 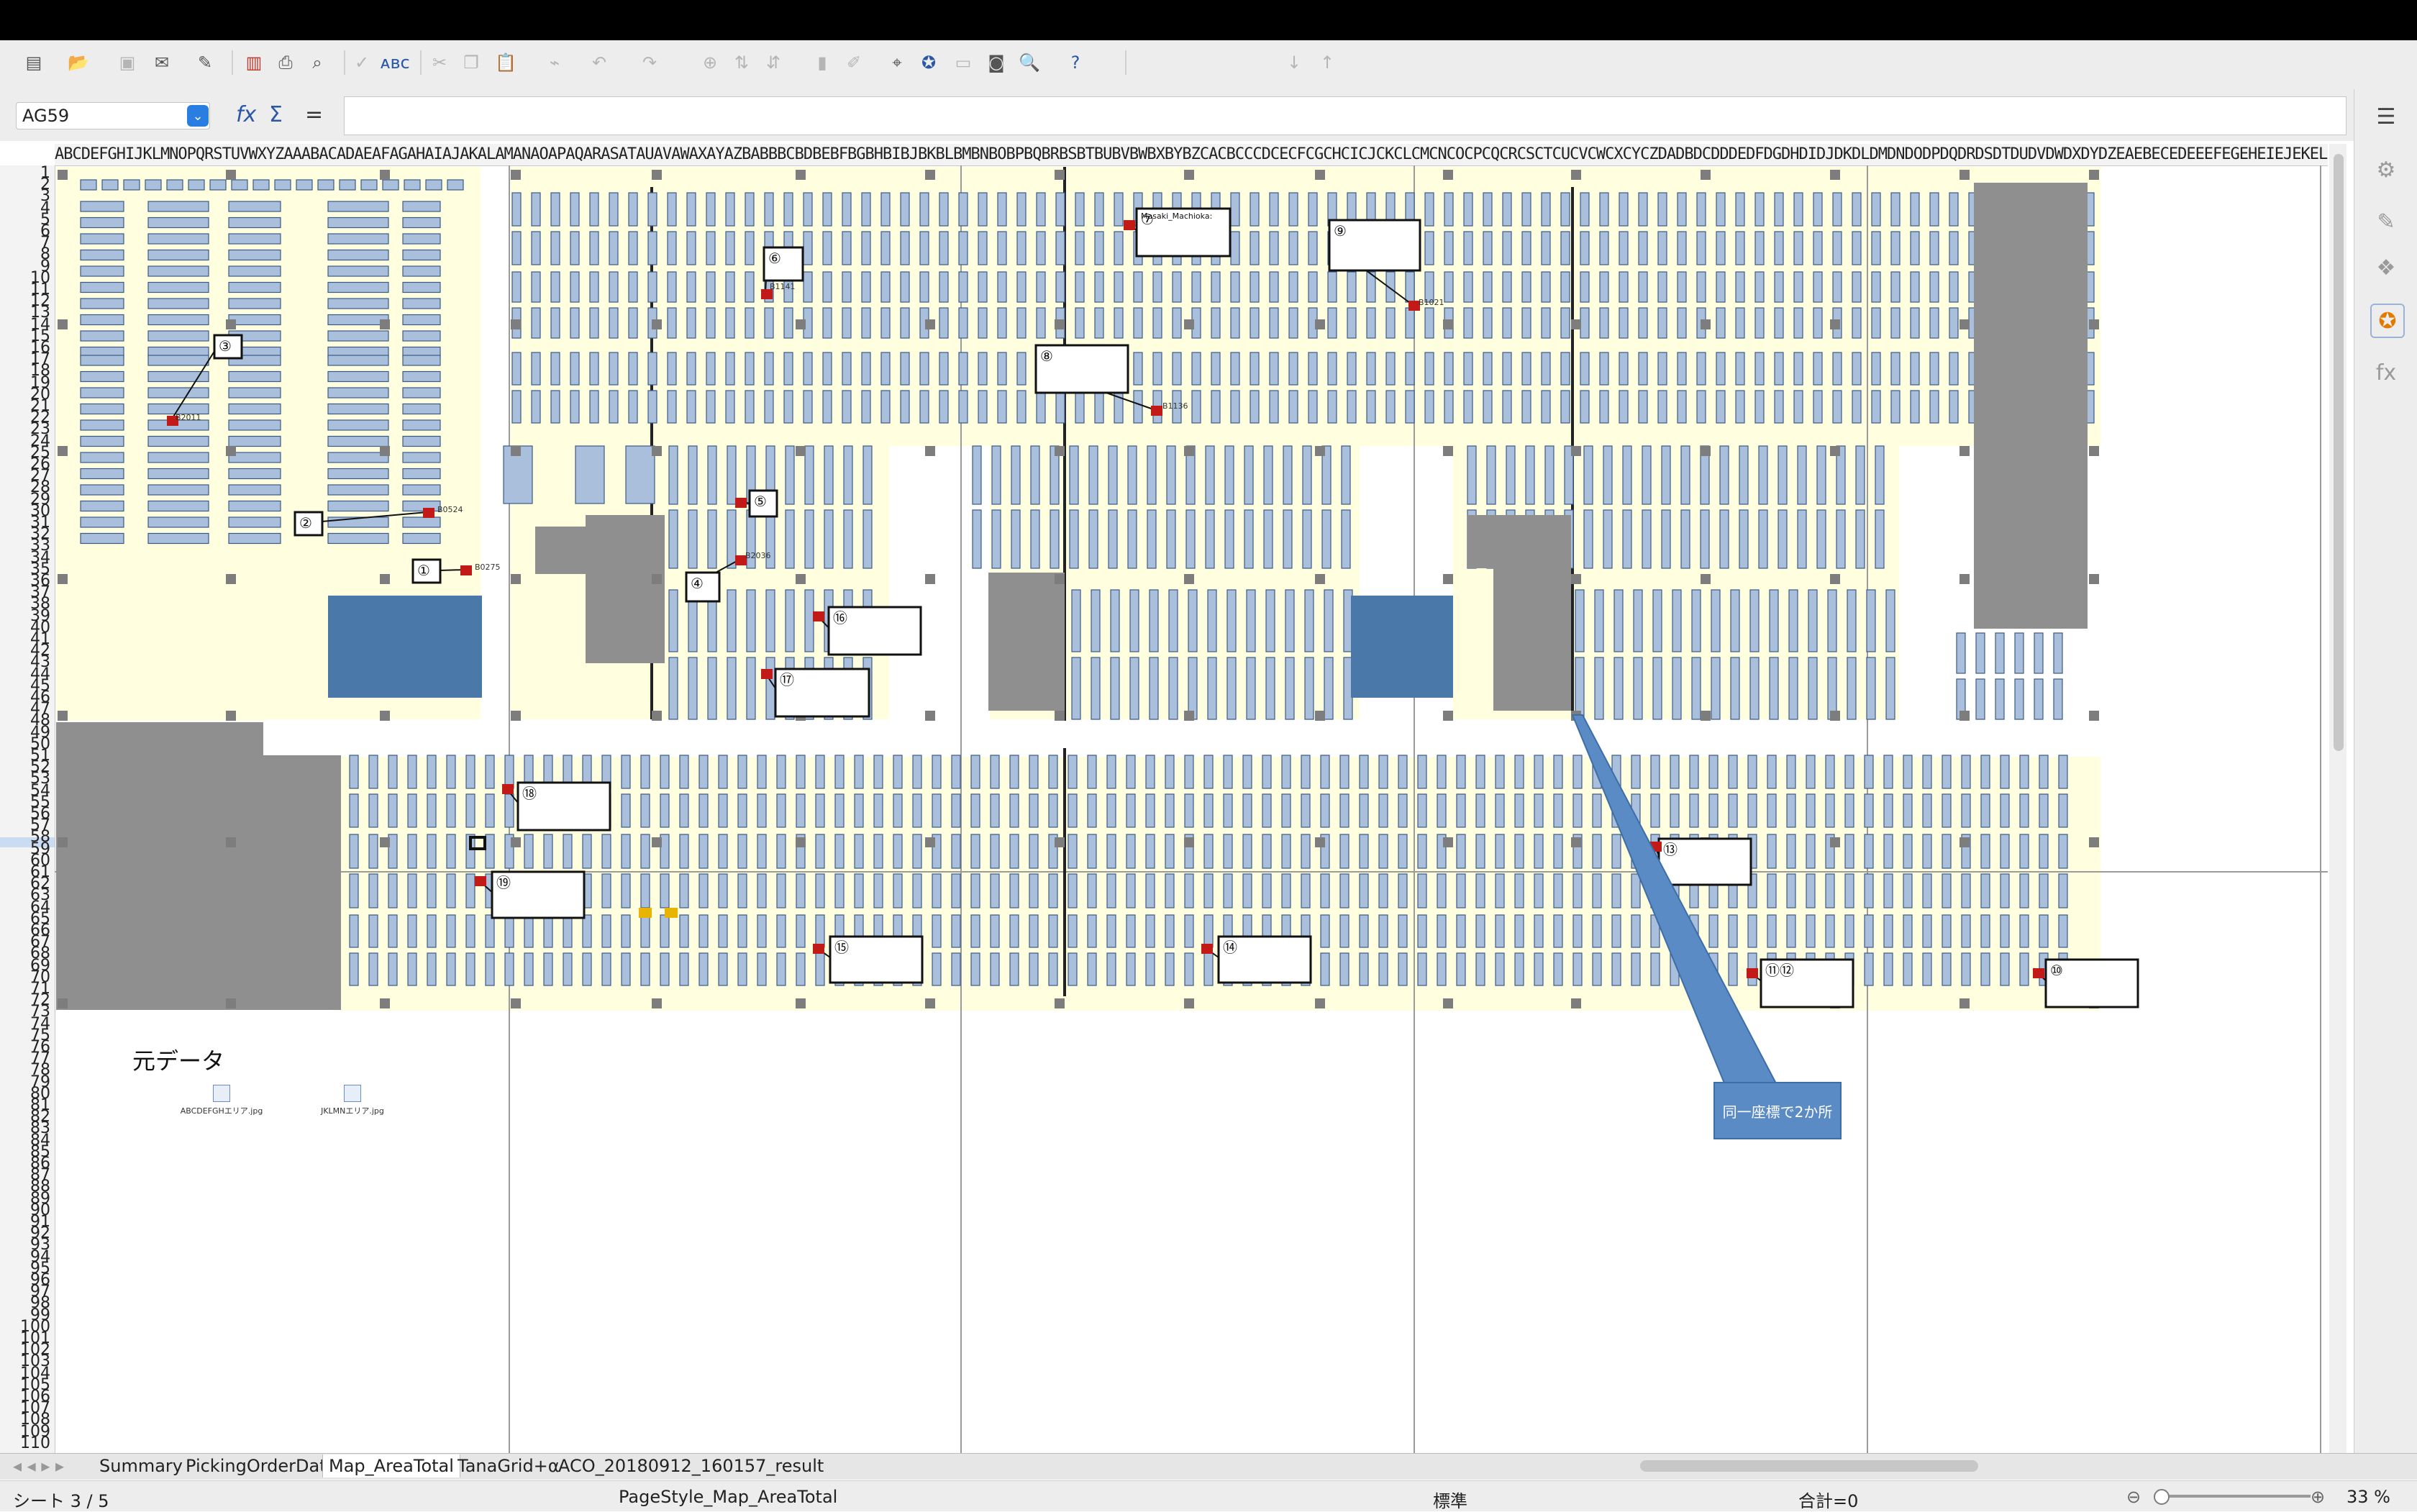 I want to click on vertical-scrollbar-thumb, so click(x=2339, y=452).